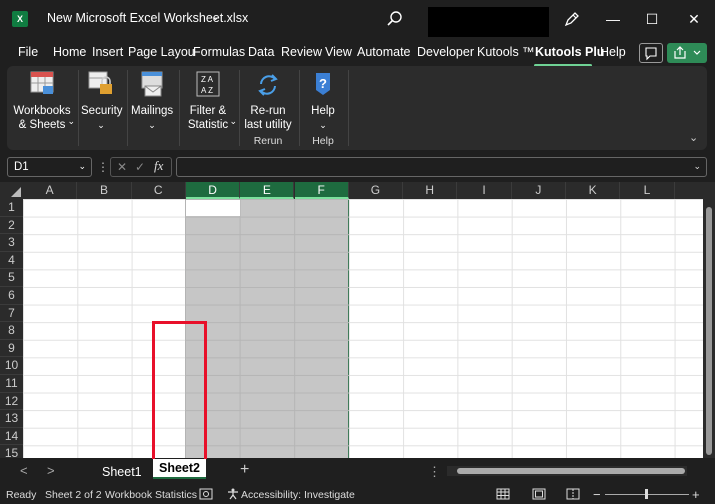 This screenshot has width=715, height=504. I want to click on select-all-triangle-icon, so click(16, 192).